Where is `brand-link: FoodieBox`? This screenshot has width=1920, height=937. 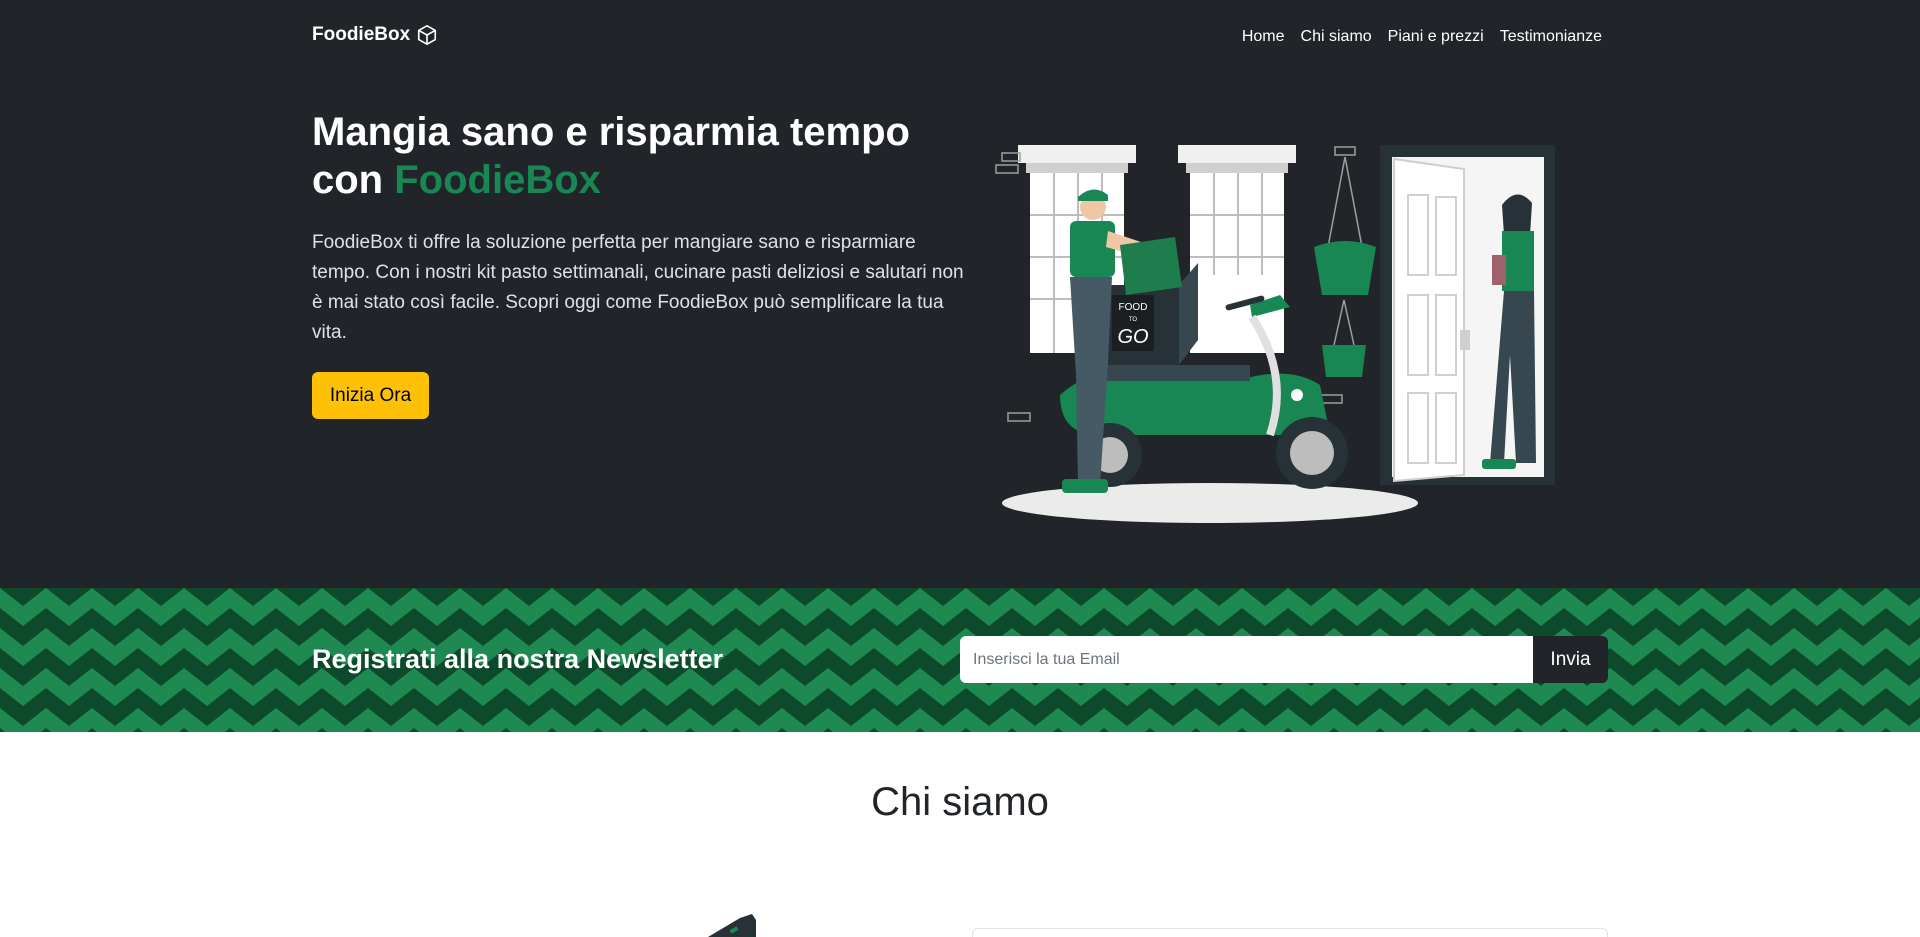
brand-link: FoodieBox is located at coordinates (375, 35).